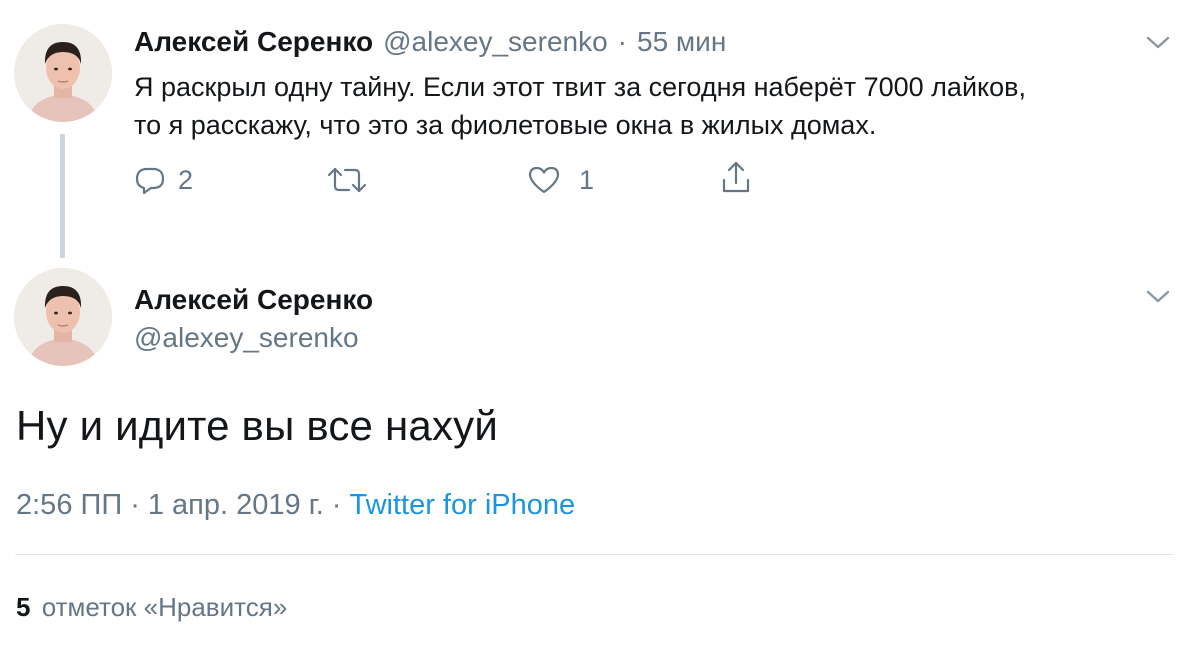 The width and height of the screenshot is (1188, 652). Describe the element at coordinates (587, 179) in the screenshot. I see `like-count: 1` at that location.